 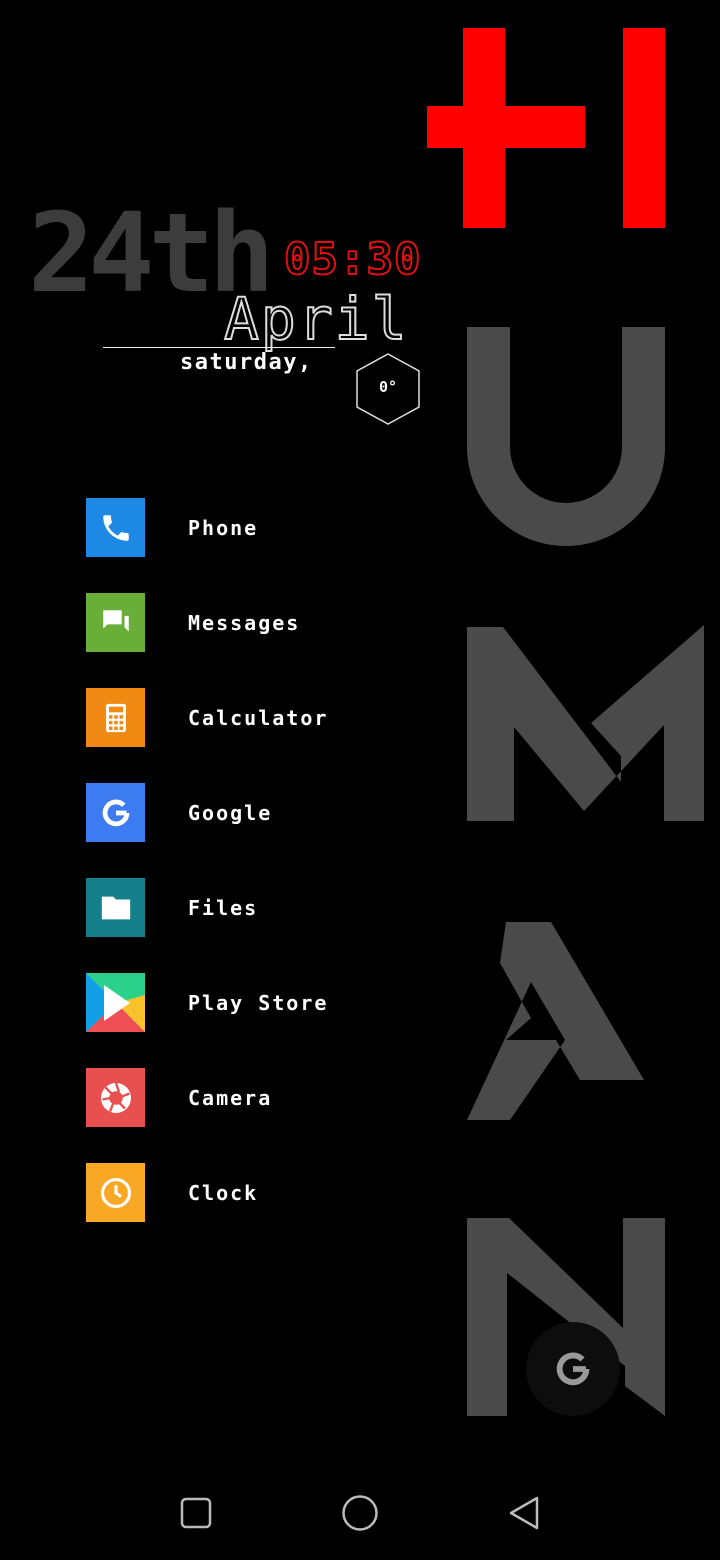 I want to click on app-files: Files, so click(x=246, y=907).